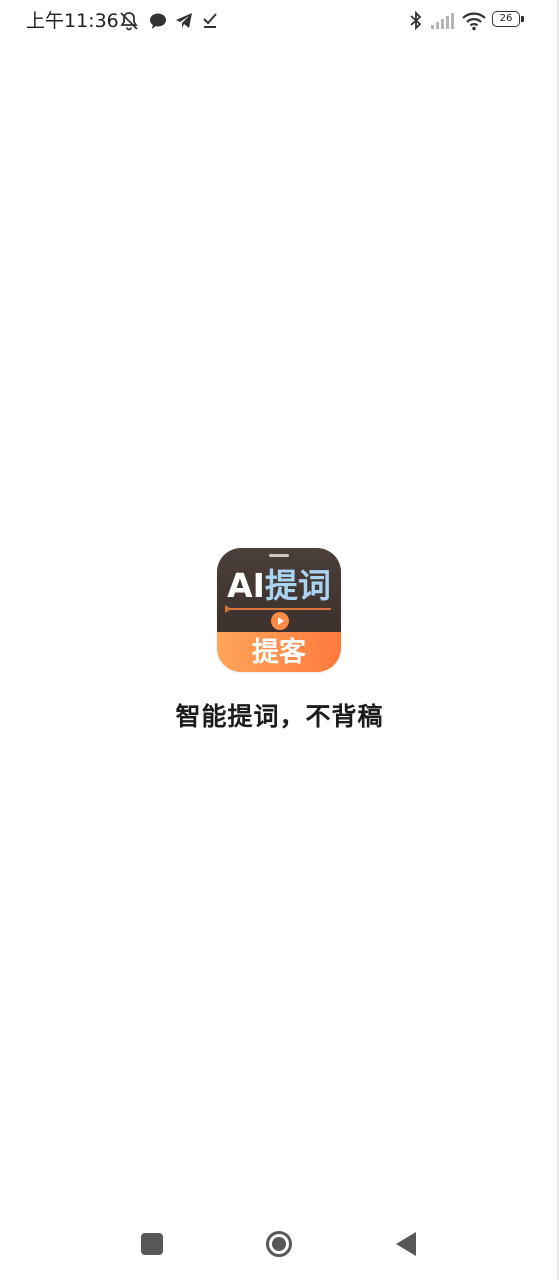  I want to click on battery-tip, so click(522, 19).